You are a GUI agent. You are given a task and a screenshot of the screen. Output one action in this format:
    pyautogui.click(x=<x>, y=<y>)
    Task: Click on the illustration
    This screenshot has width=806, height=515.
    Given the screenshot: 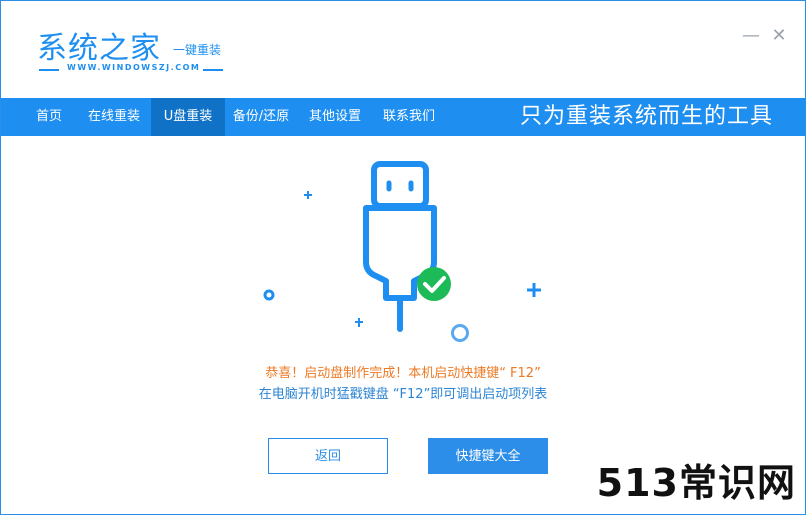 What is the action you would take?
    pyautogui.click(x=402, y=251)
    